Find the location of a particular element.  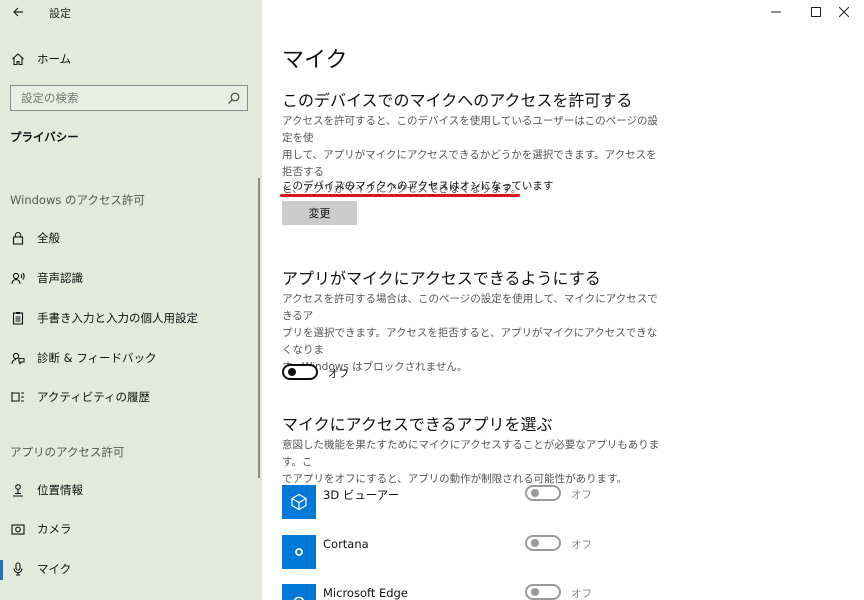

cube-icon is located at coordinates (299, 502).